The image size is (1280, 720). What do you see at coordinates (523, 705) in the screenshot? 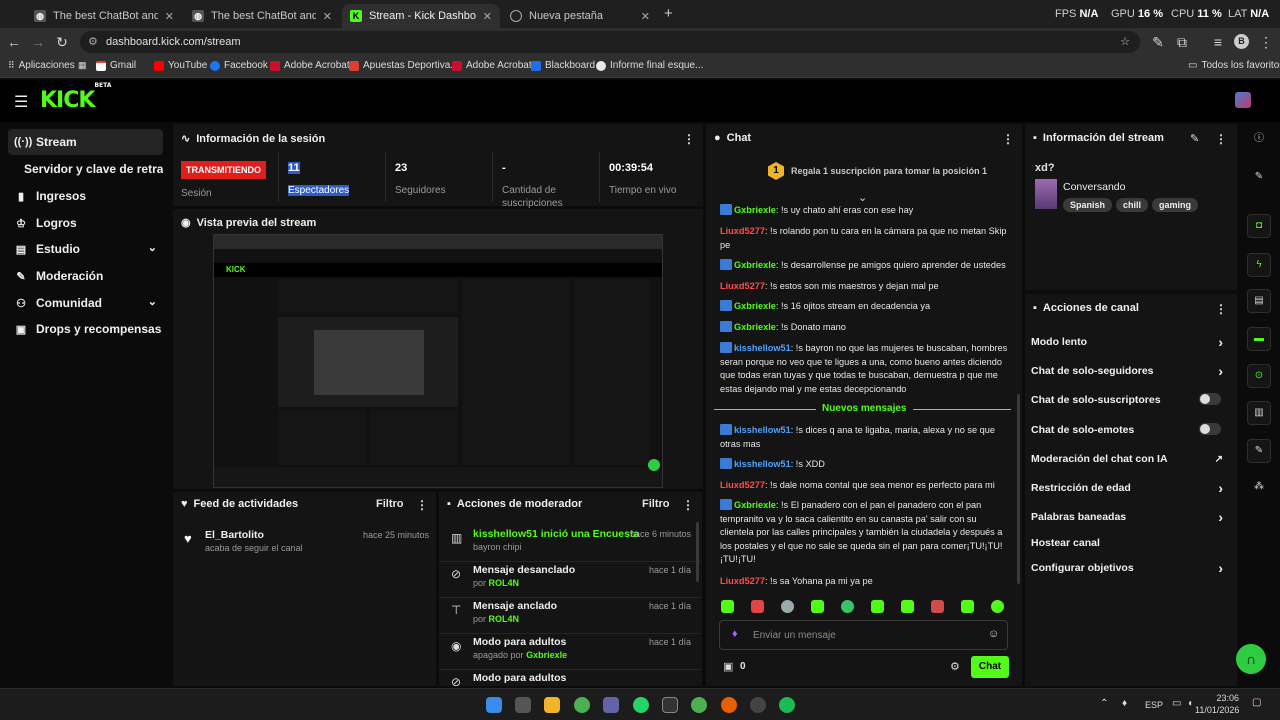
I see `file-icon` at bounding box center [523, 705].